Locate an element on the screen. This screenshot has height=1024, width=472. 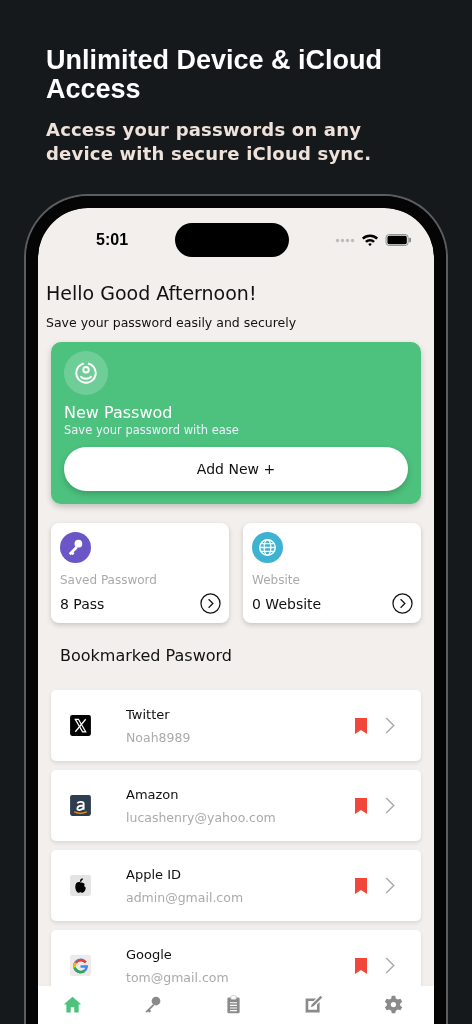
bookmark-row: Amazon lucashenry@yahoo.com is located at coordinates (236, 805).